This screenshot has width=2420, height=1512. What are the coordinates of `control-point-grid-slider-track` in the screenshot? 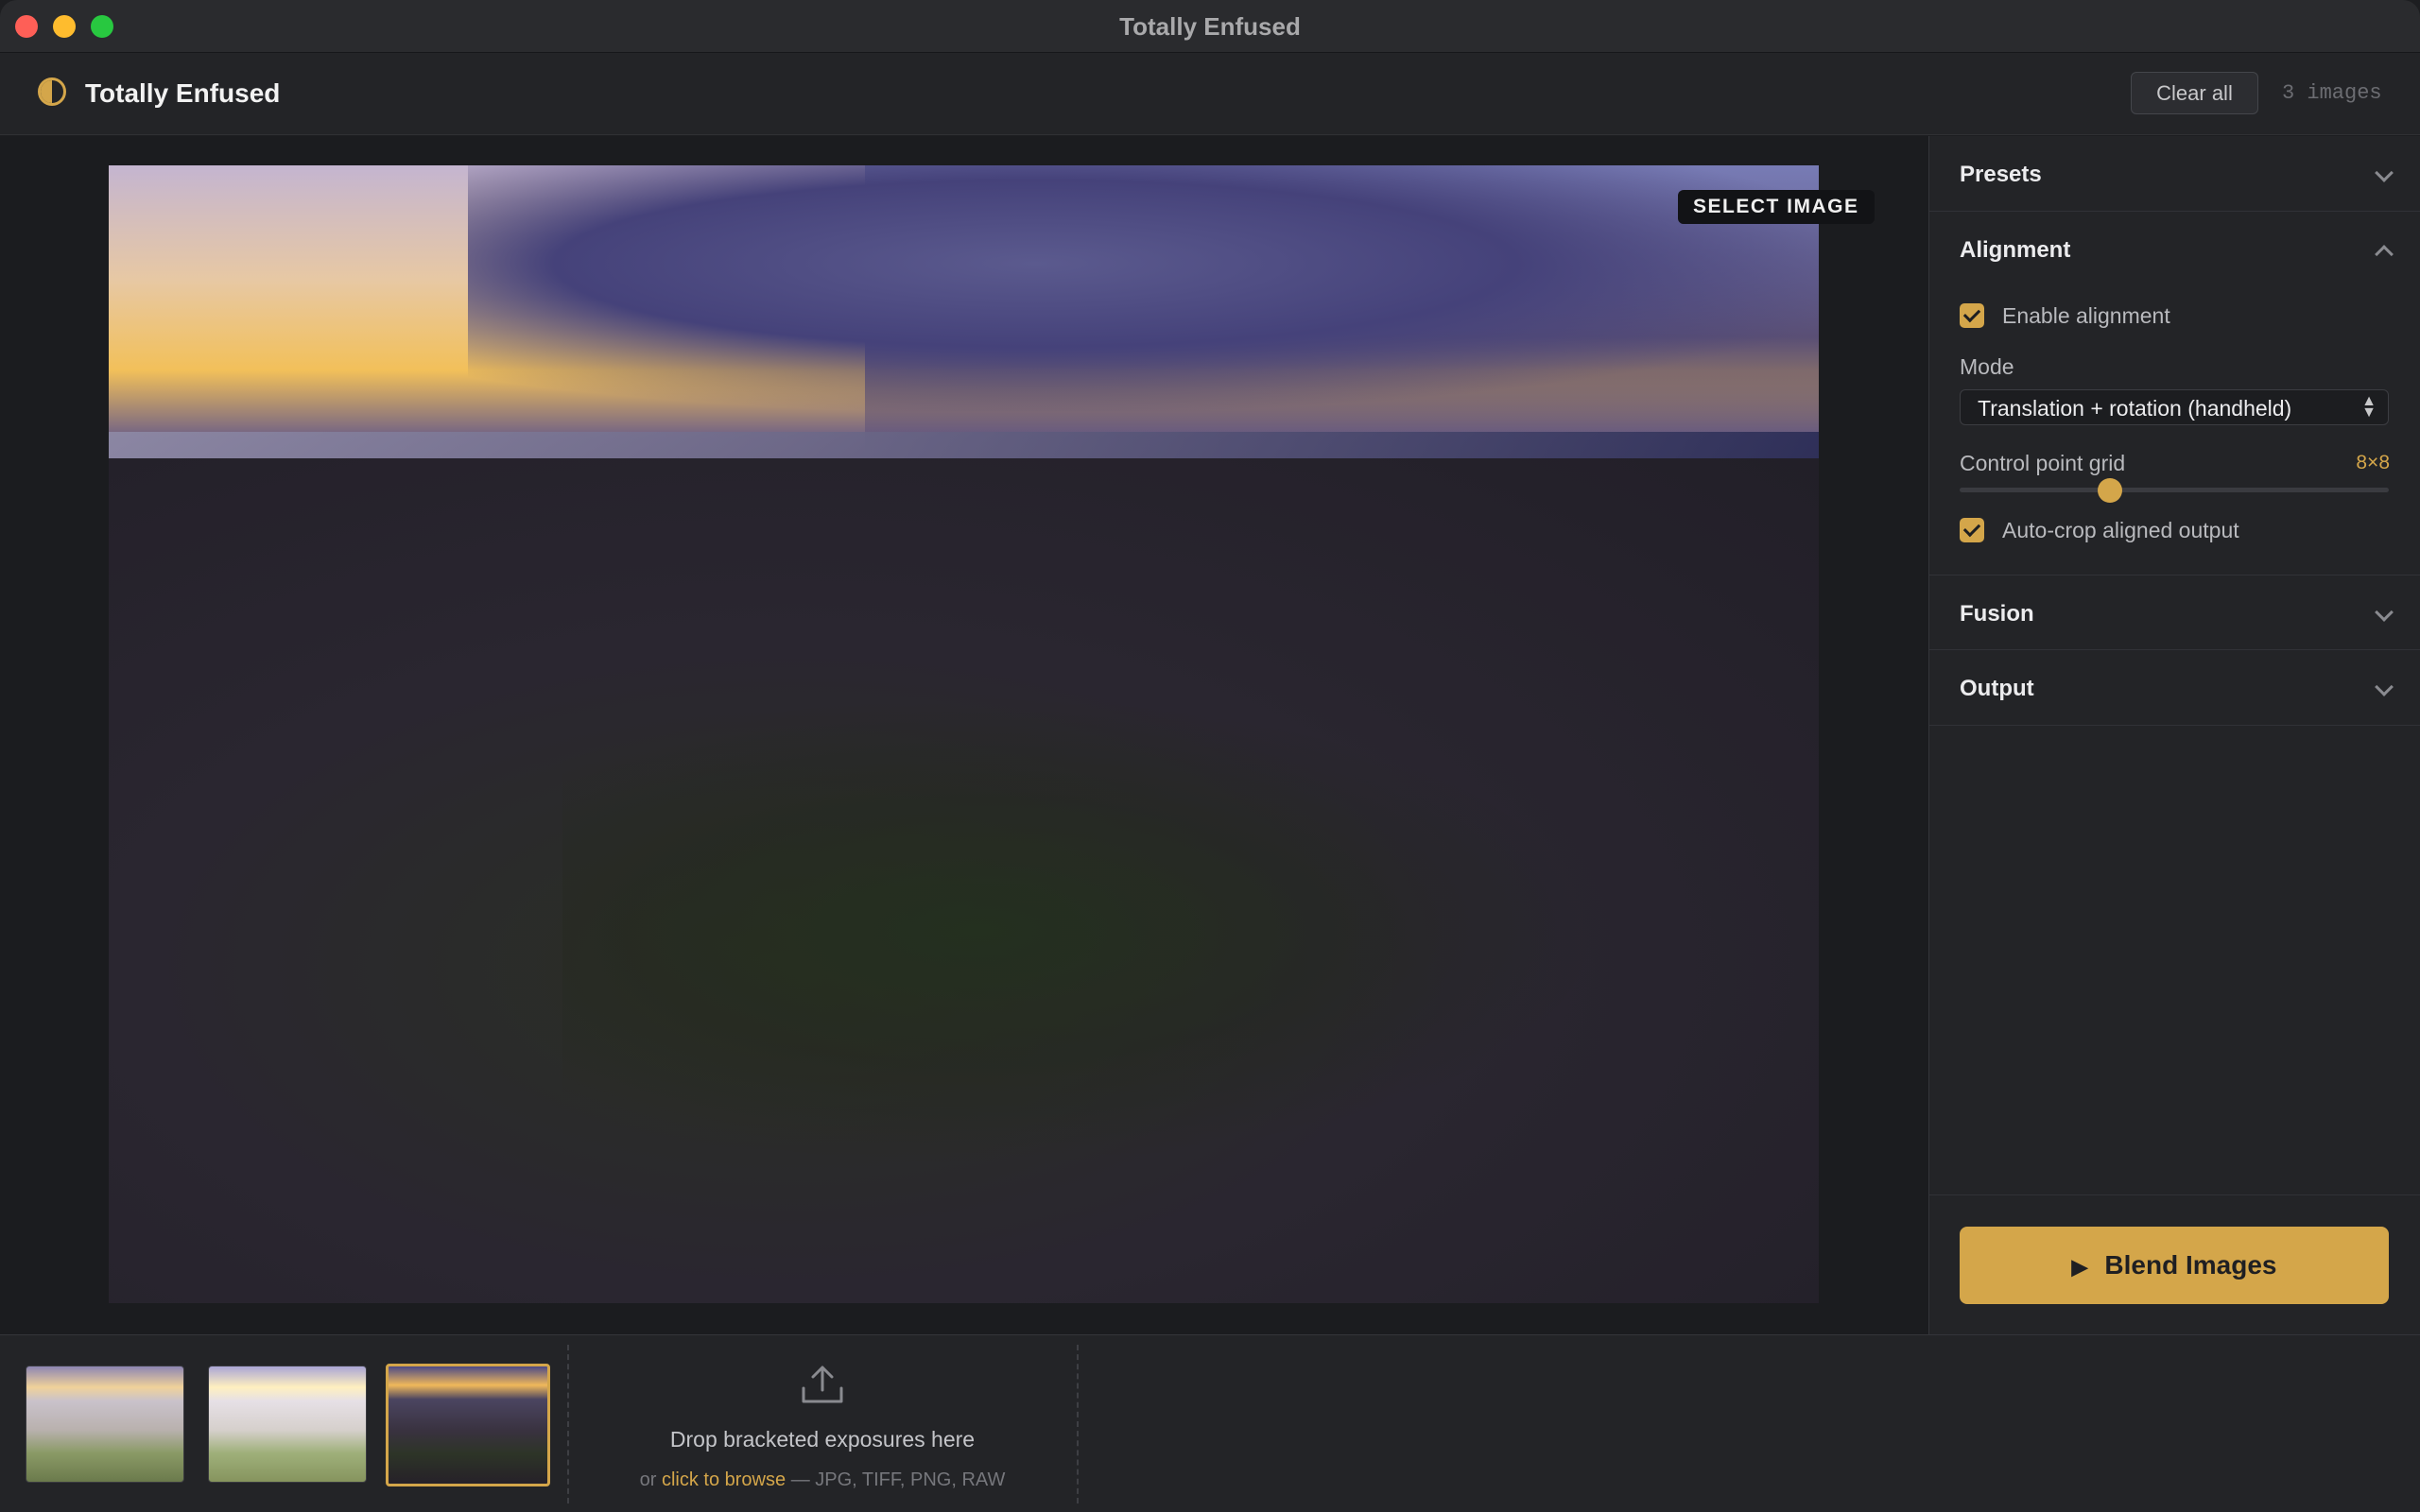 It's located at (2174, 490).